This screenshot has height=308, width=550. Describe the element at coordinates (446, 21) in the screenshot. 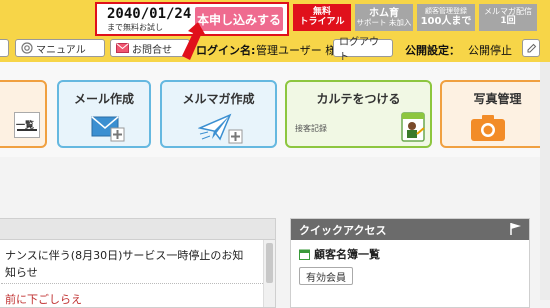

I see `customer-limit-line2: 100人まで` at that location.